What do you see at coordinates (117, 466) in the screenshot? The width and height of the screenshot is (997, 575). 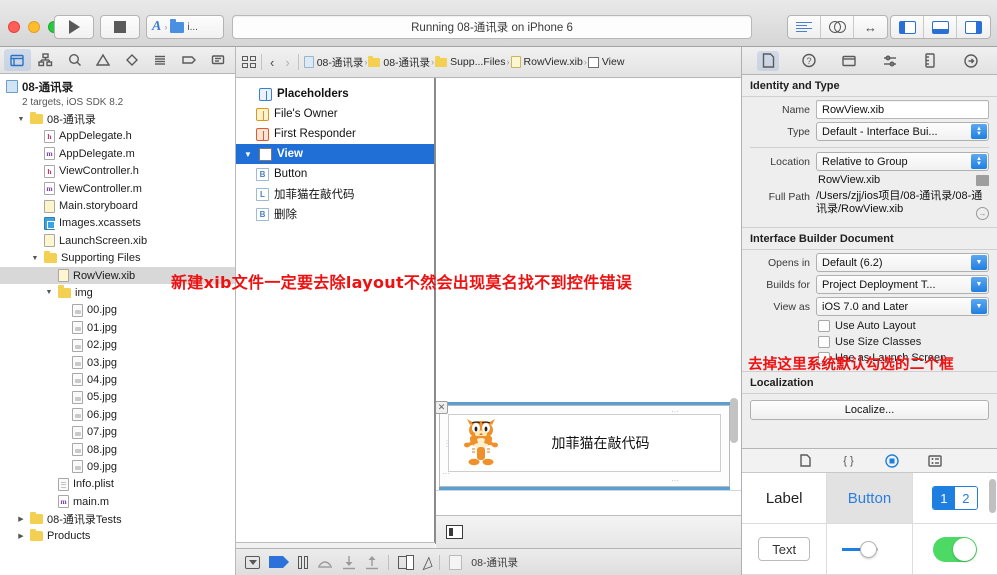 I see `file-row-09.jpg: 09.jpg` at bounding box center [117, 466].